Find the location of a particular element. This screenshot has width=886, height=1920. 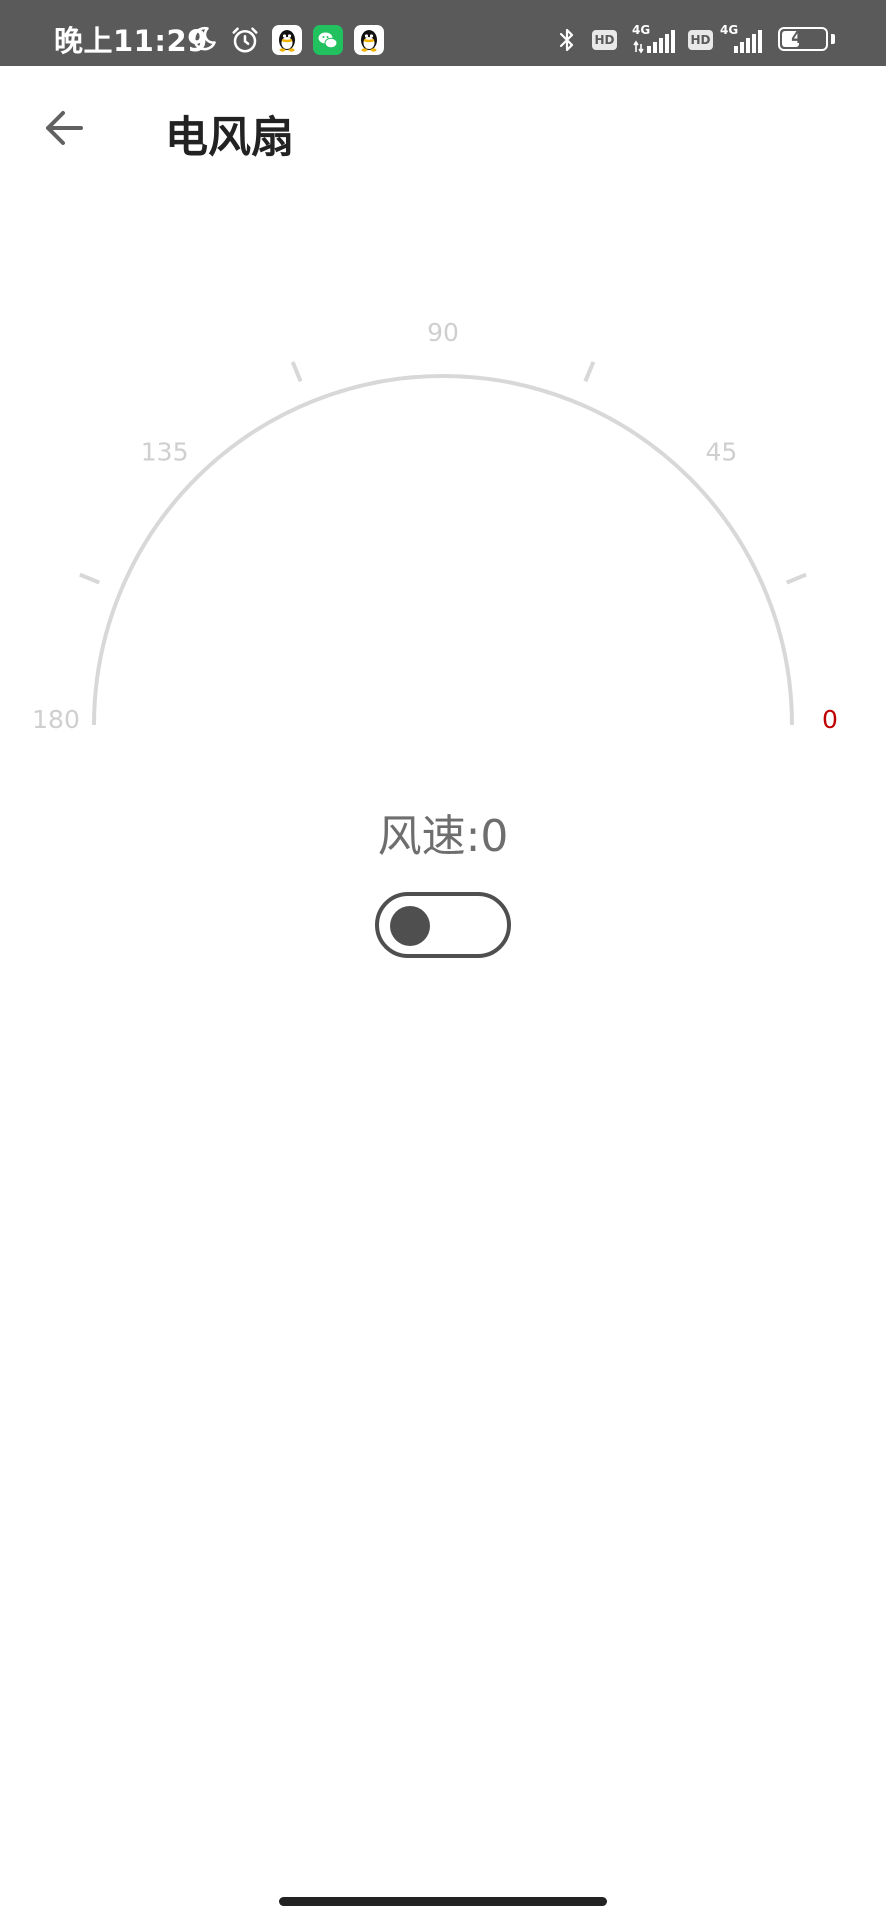

battery-level: 46 is located at coordinates (803, 38).